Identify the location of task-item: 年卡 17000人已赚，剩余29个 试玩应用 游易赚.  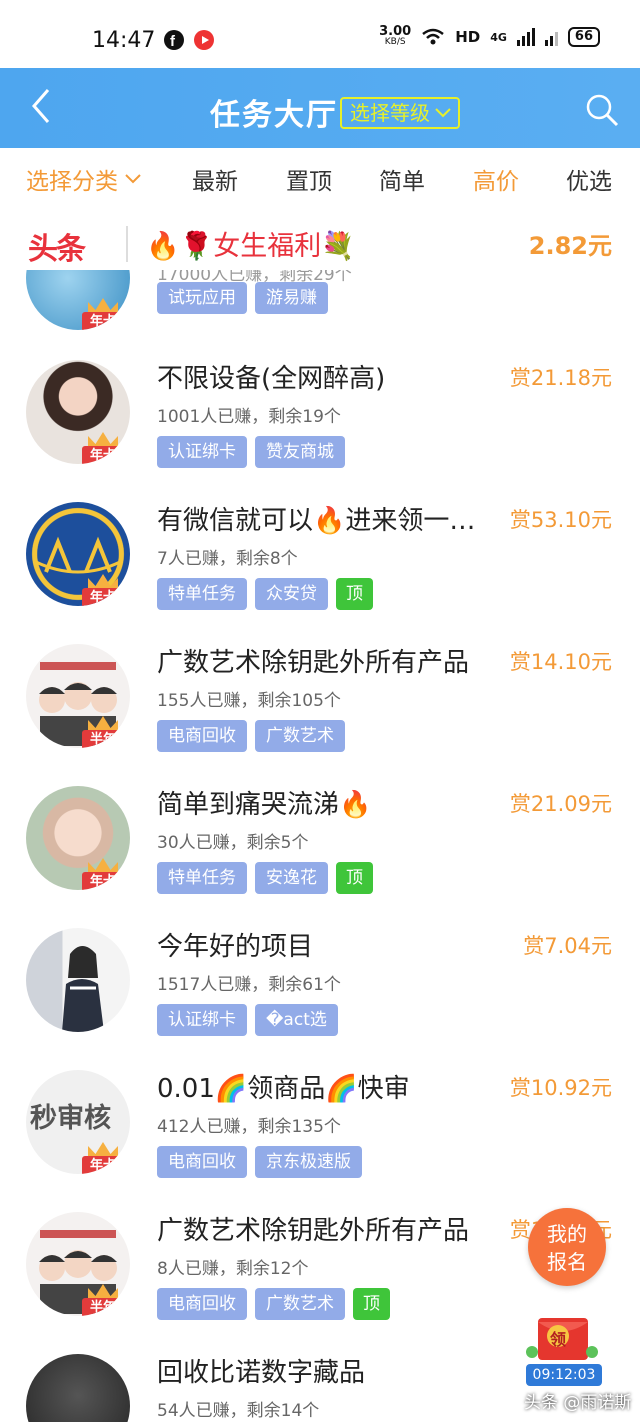
(320, 300).